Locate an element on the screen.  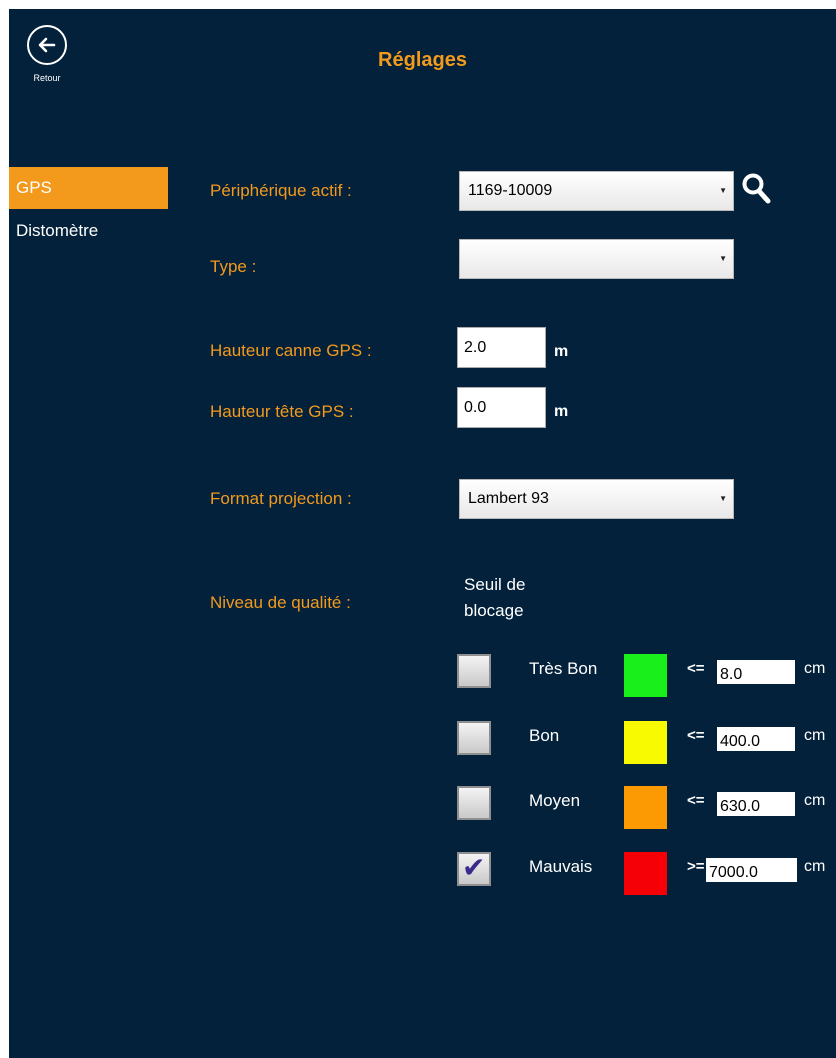
projection-value: Lambert 93 is located at coordinates (508, 498).